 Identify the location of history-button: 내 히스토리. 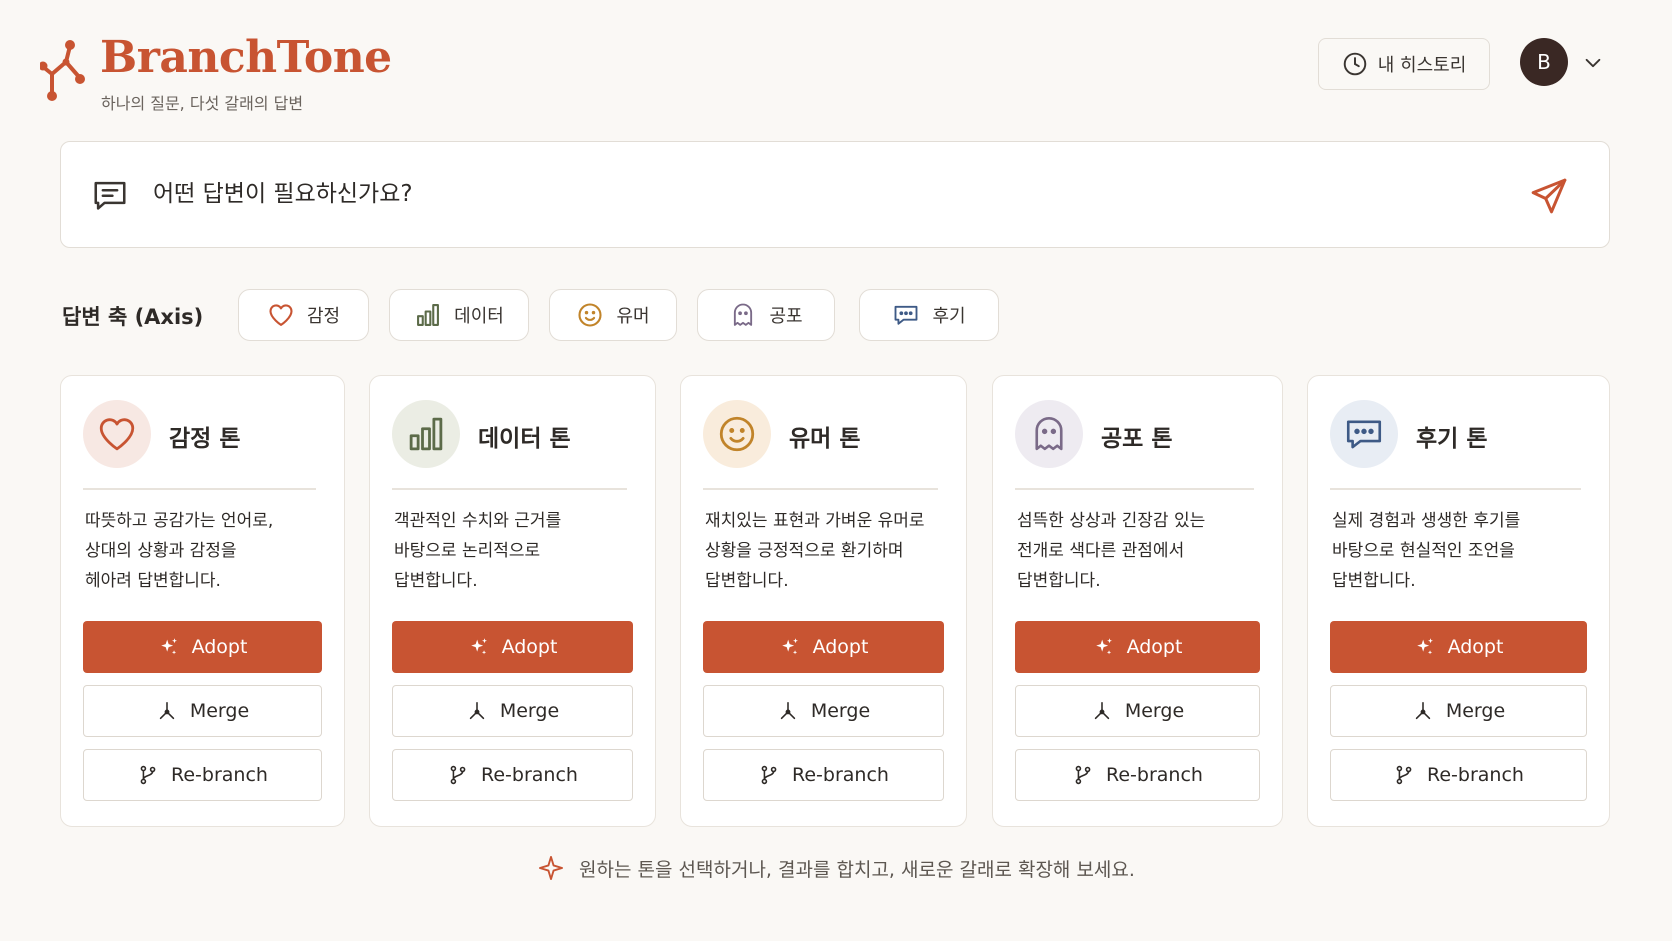
(1404, 64).